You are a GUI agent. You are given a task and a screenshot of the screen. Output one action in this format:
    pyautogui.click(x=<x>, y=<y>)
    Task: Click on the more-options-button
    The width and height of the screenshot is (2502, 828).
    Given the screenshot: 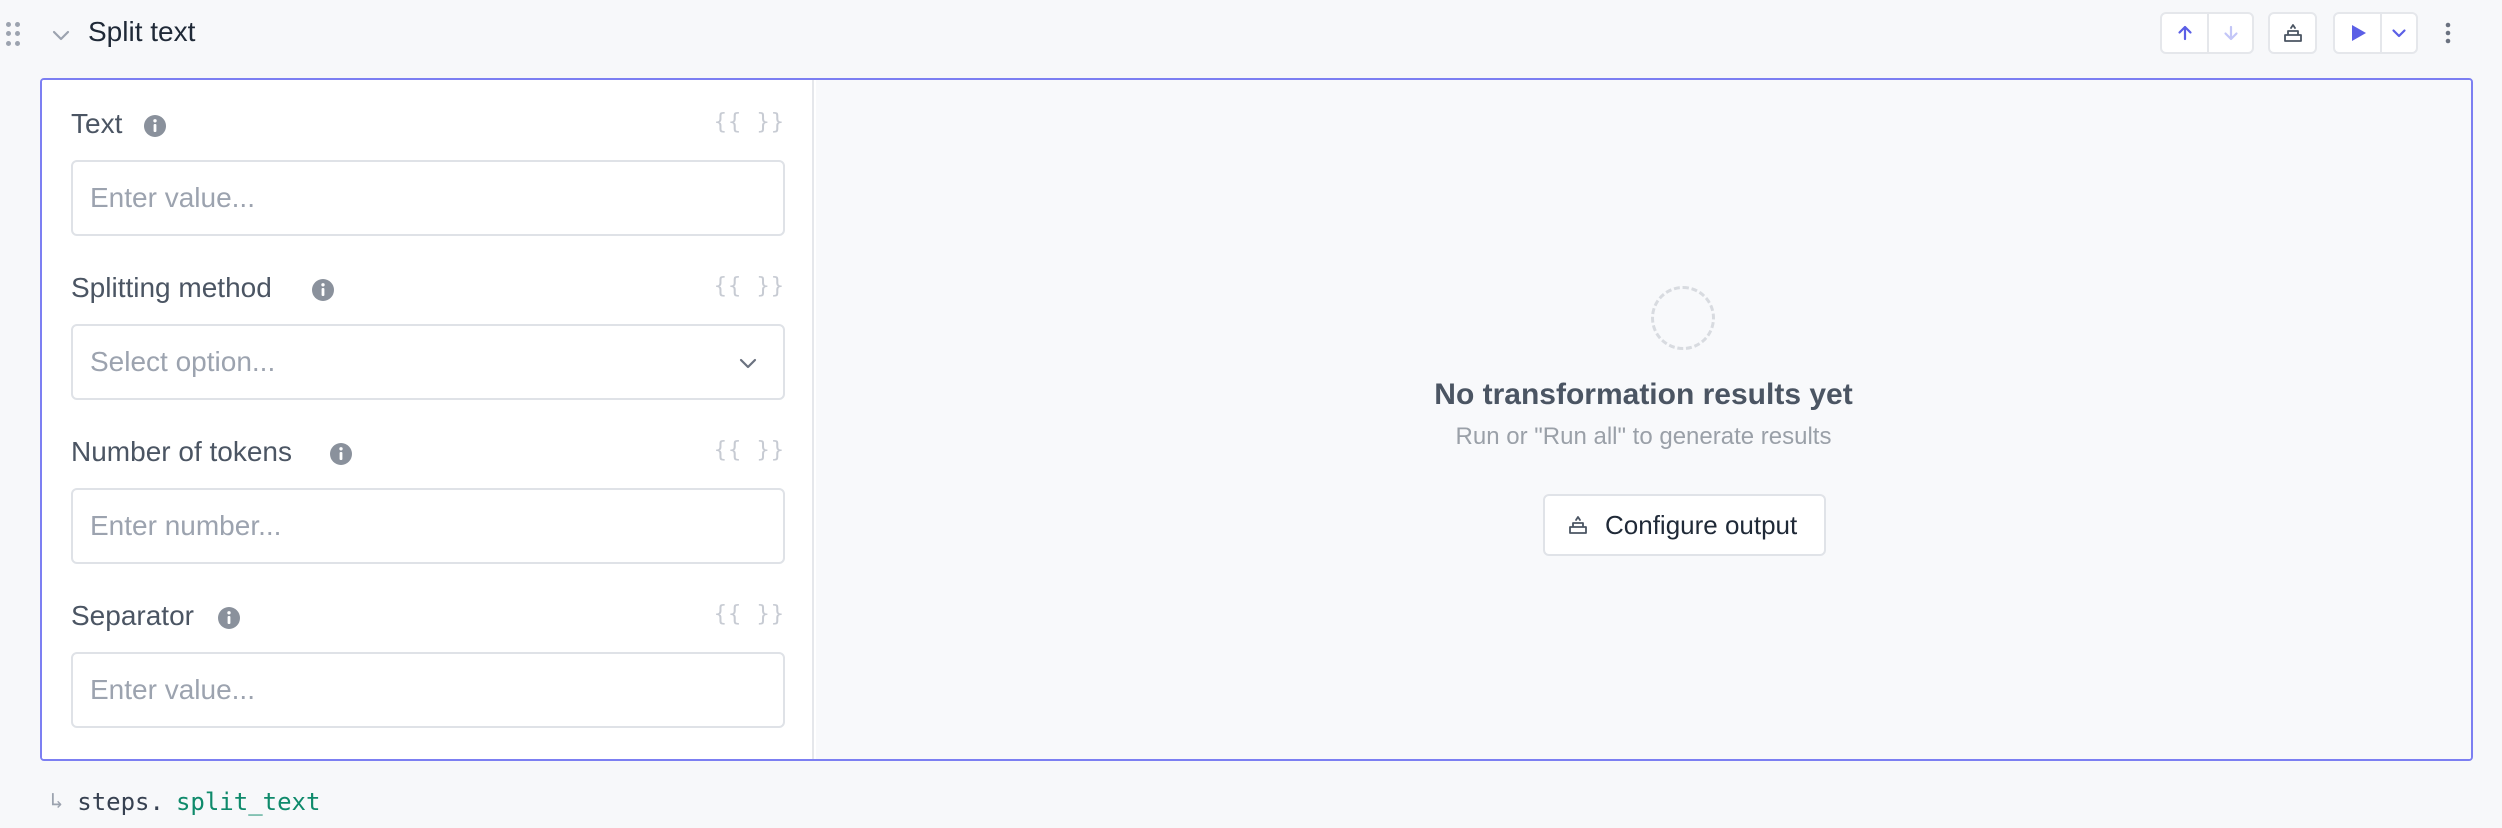 What is the action you would take?
    pyautogui.click(x=2448, y=33)
    